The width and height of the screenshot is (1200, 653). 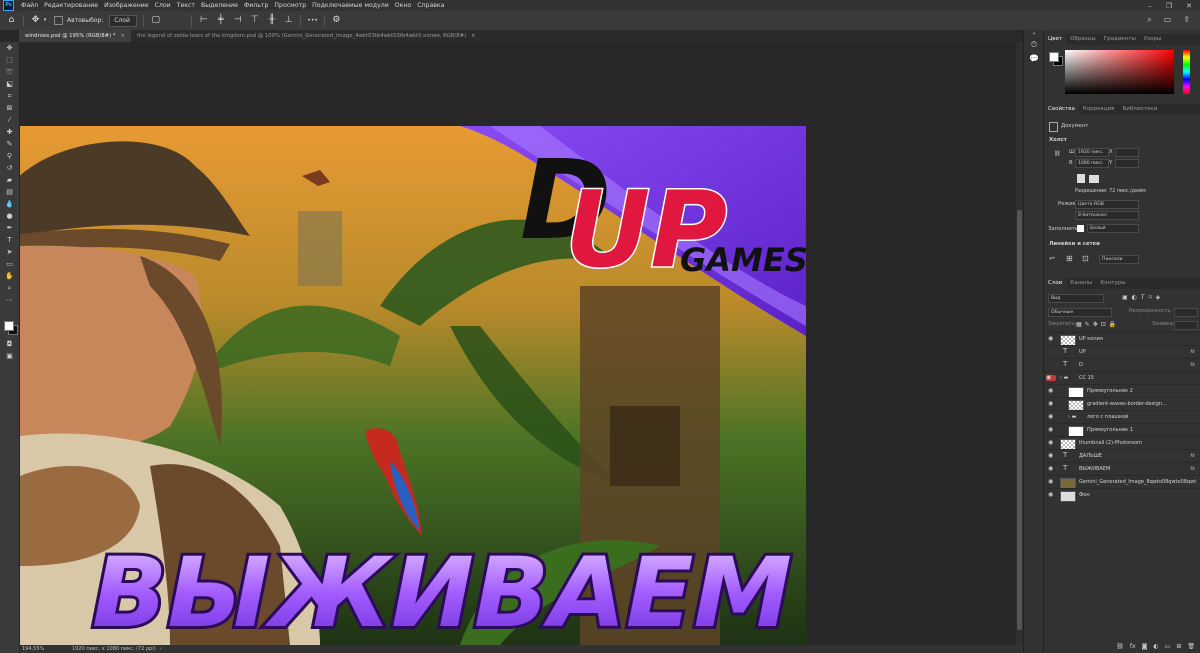 I want to click on layer-filter-dropdown: Вид, so click(x=1076, y=298).